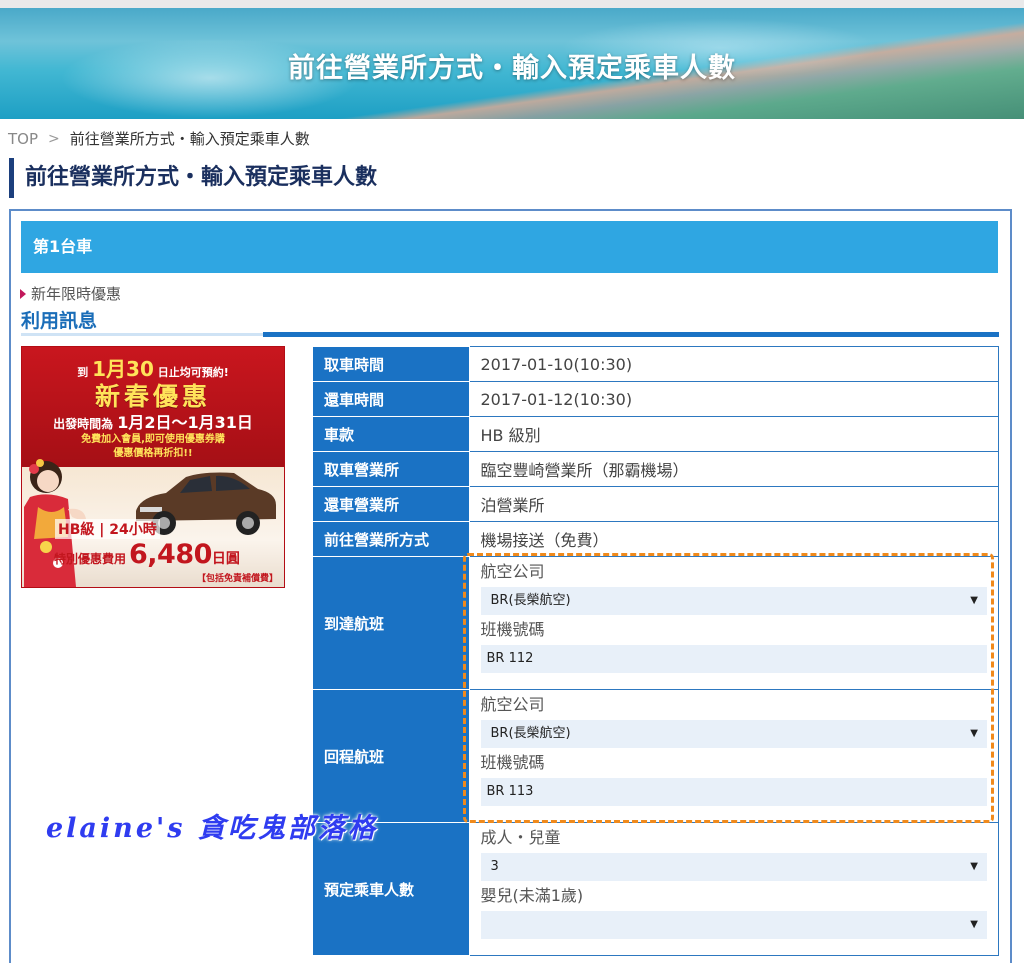  I want to click on arrival-flight-no-label: 班機號碼, so click(512, 629).